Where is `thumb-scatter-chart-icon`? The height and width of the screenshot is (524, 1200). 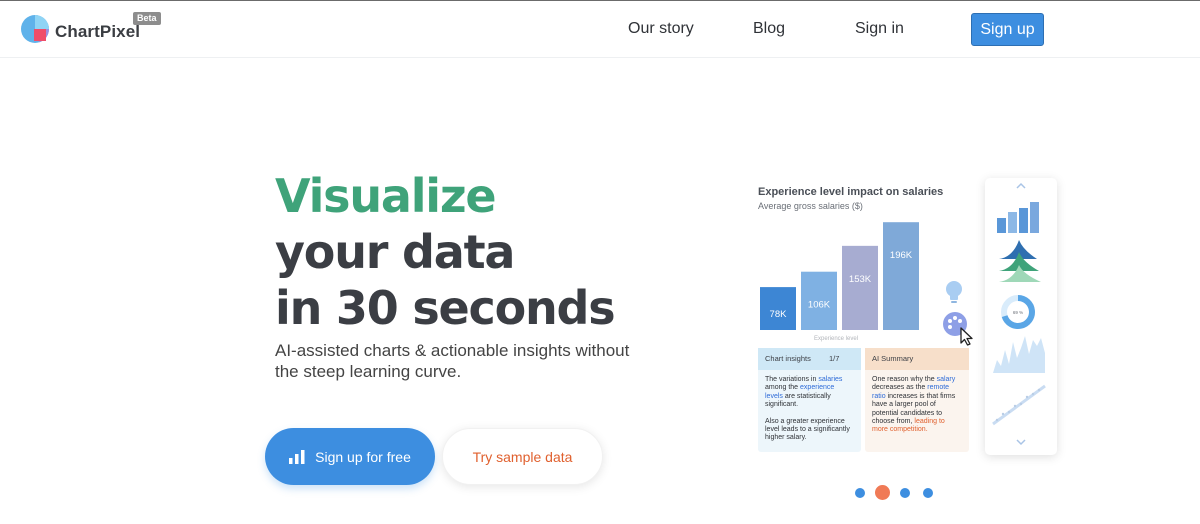 thumb-scatter-chart-icon is located at coordinates (1019, 405).